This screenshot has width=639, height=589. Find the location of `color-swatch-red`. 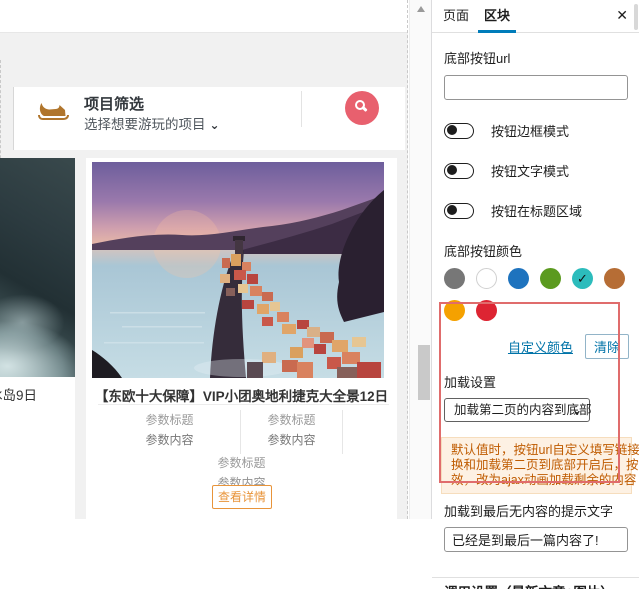

color-swatch-red is located at coordinates (486, 310).